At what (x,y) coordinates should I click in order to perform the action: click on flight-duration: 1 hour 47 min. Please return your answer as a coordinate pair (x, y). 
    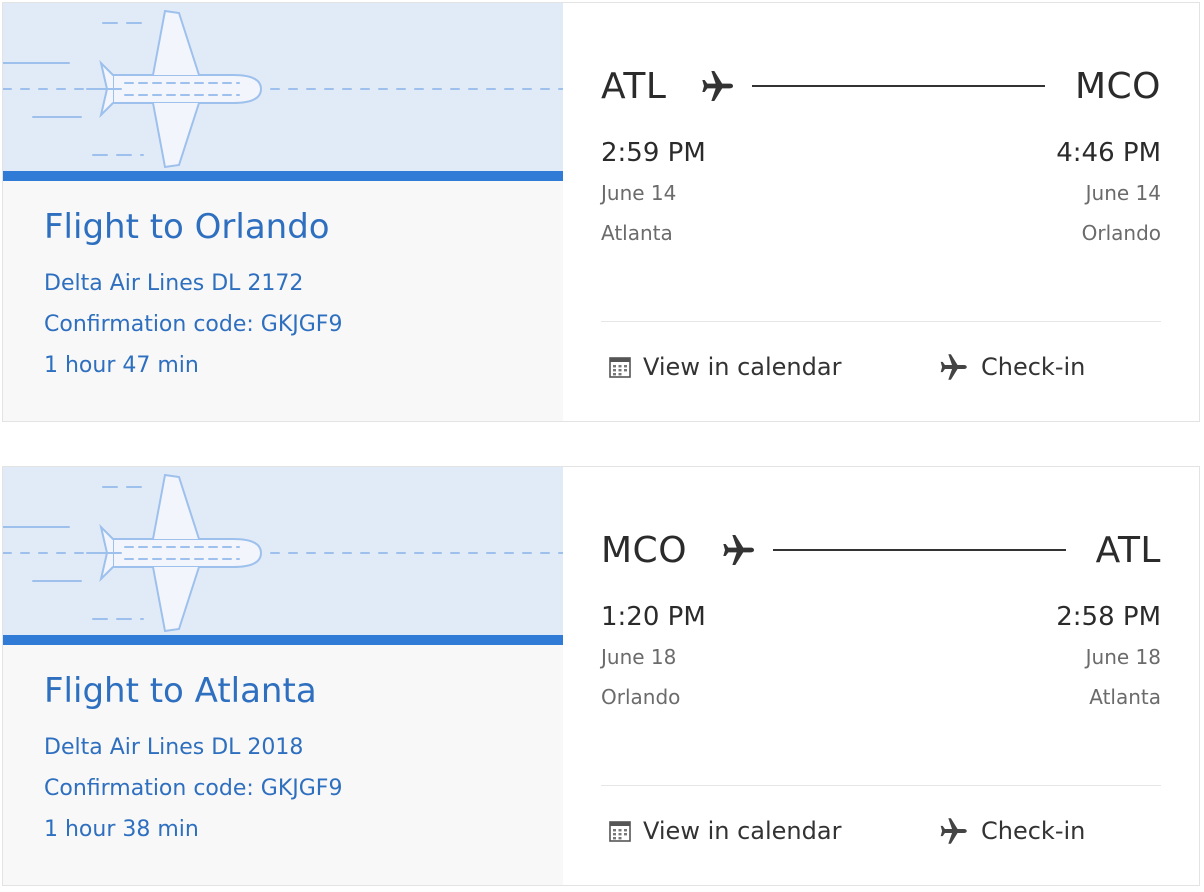
    Looking at the image, I should click on (121, 365).